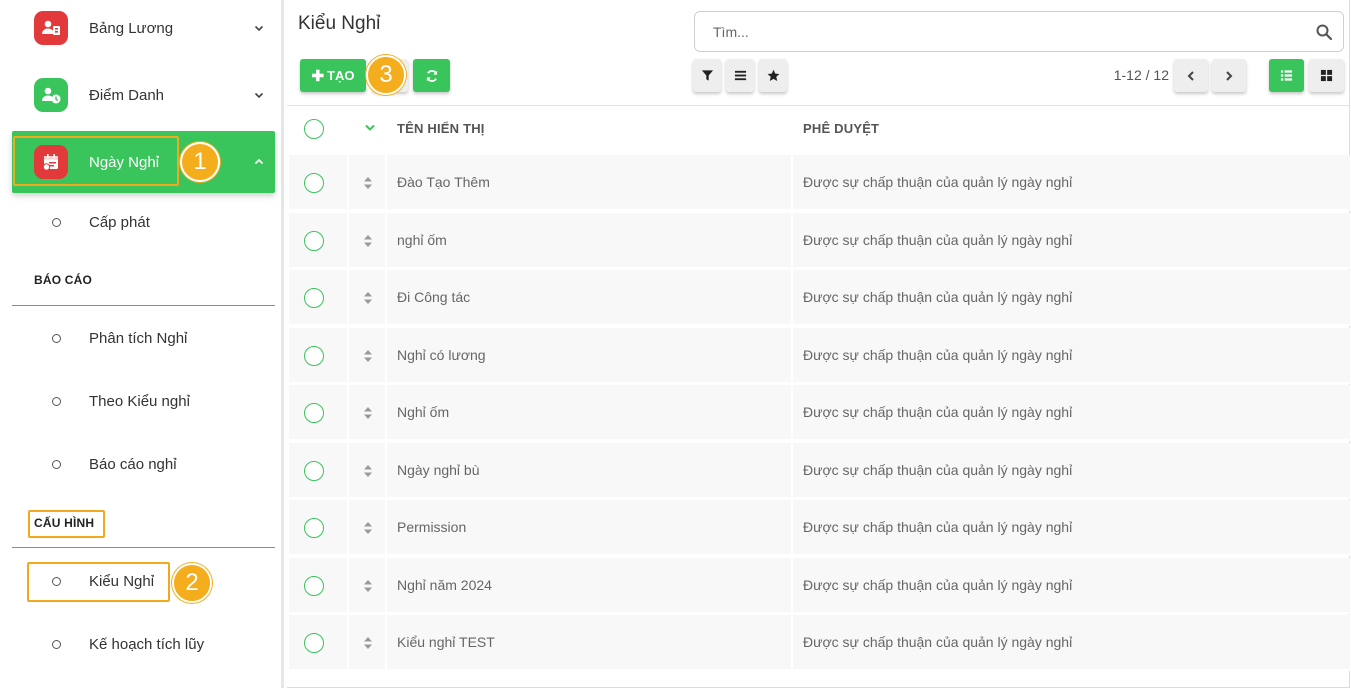  What do you see at coordinates (1229, 75) in the screenshot?
I see `next-page-button` at bounding box center [1229, 75].